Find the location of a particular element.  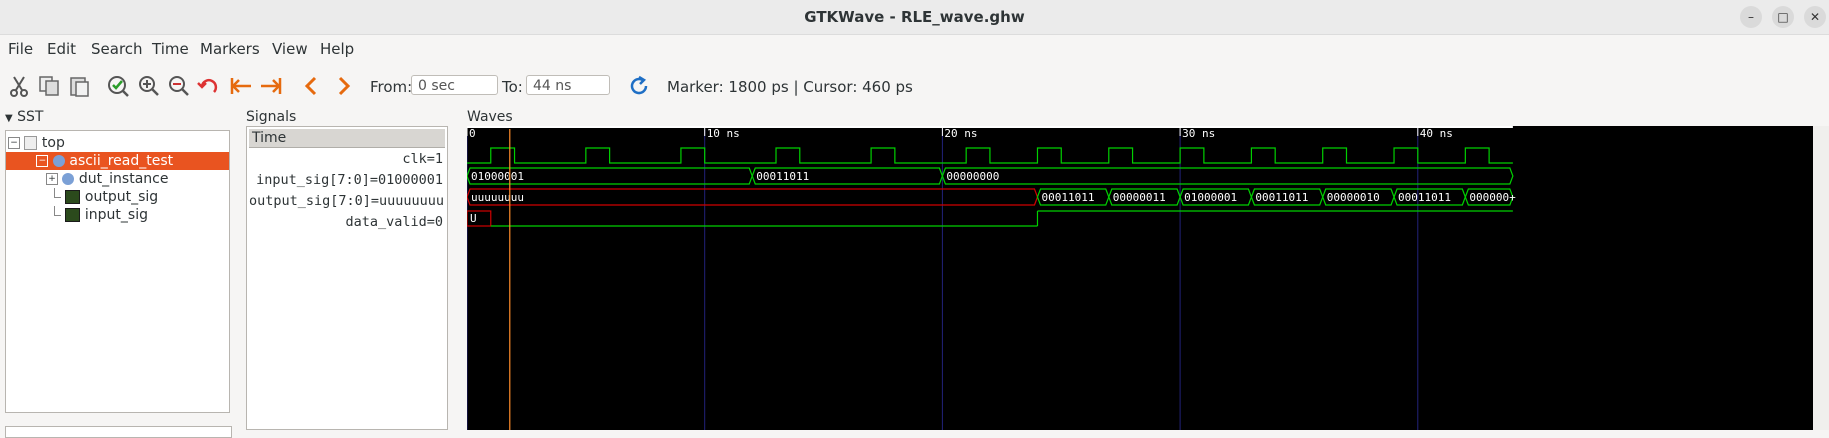

signal-row-data-valid: data_valid=0 is located at coordinates (347, 222).